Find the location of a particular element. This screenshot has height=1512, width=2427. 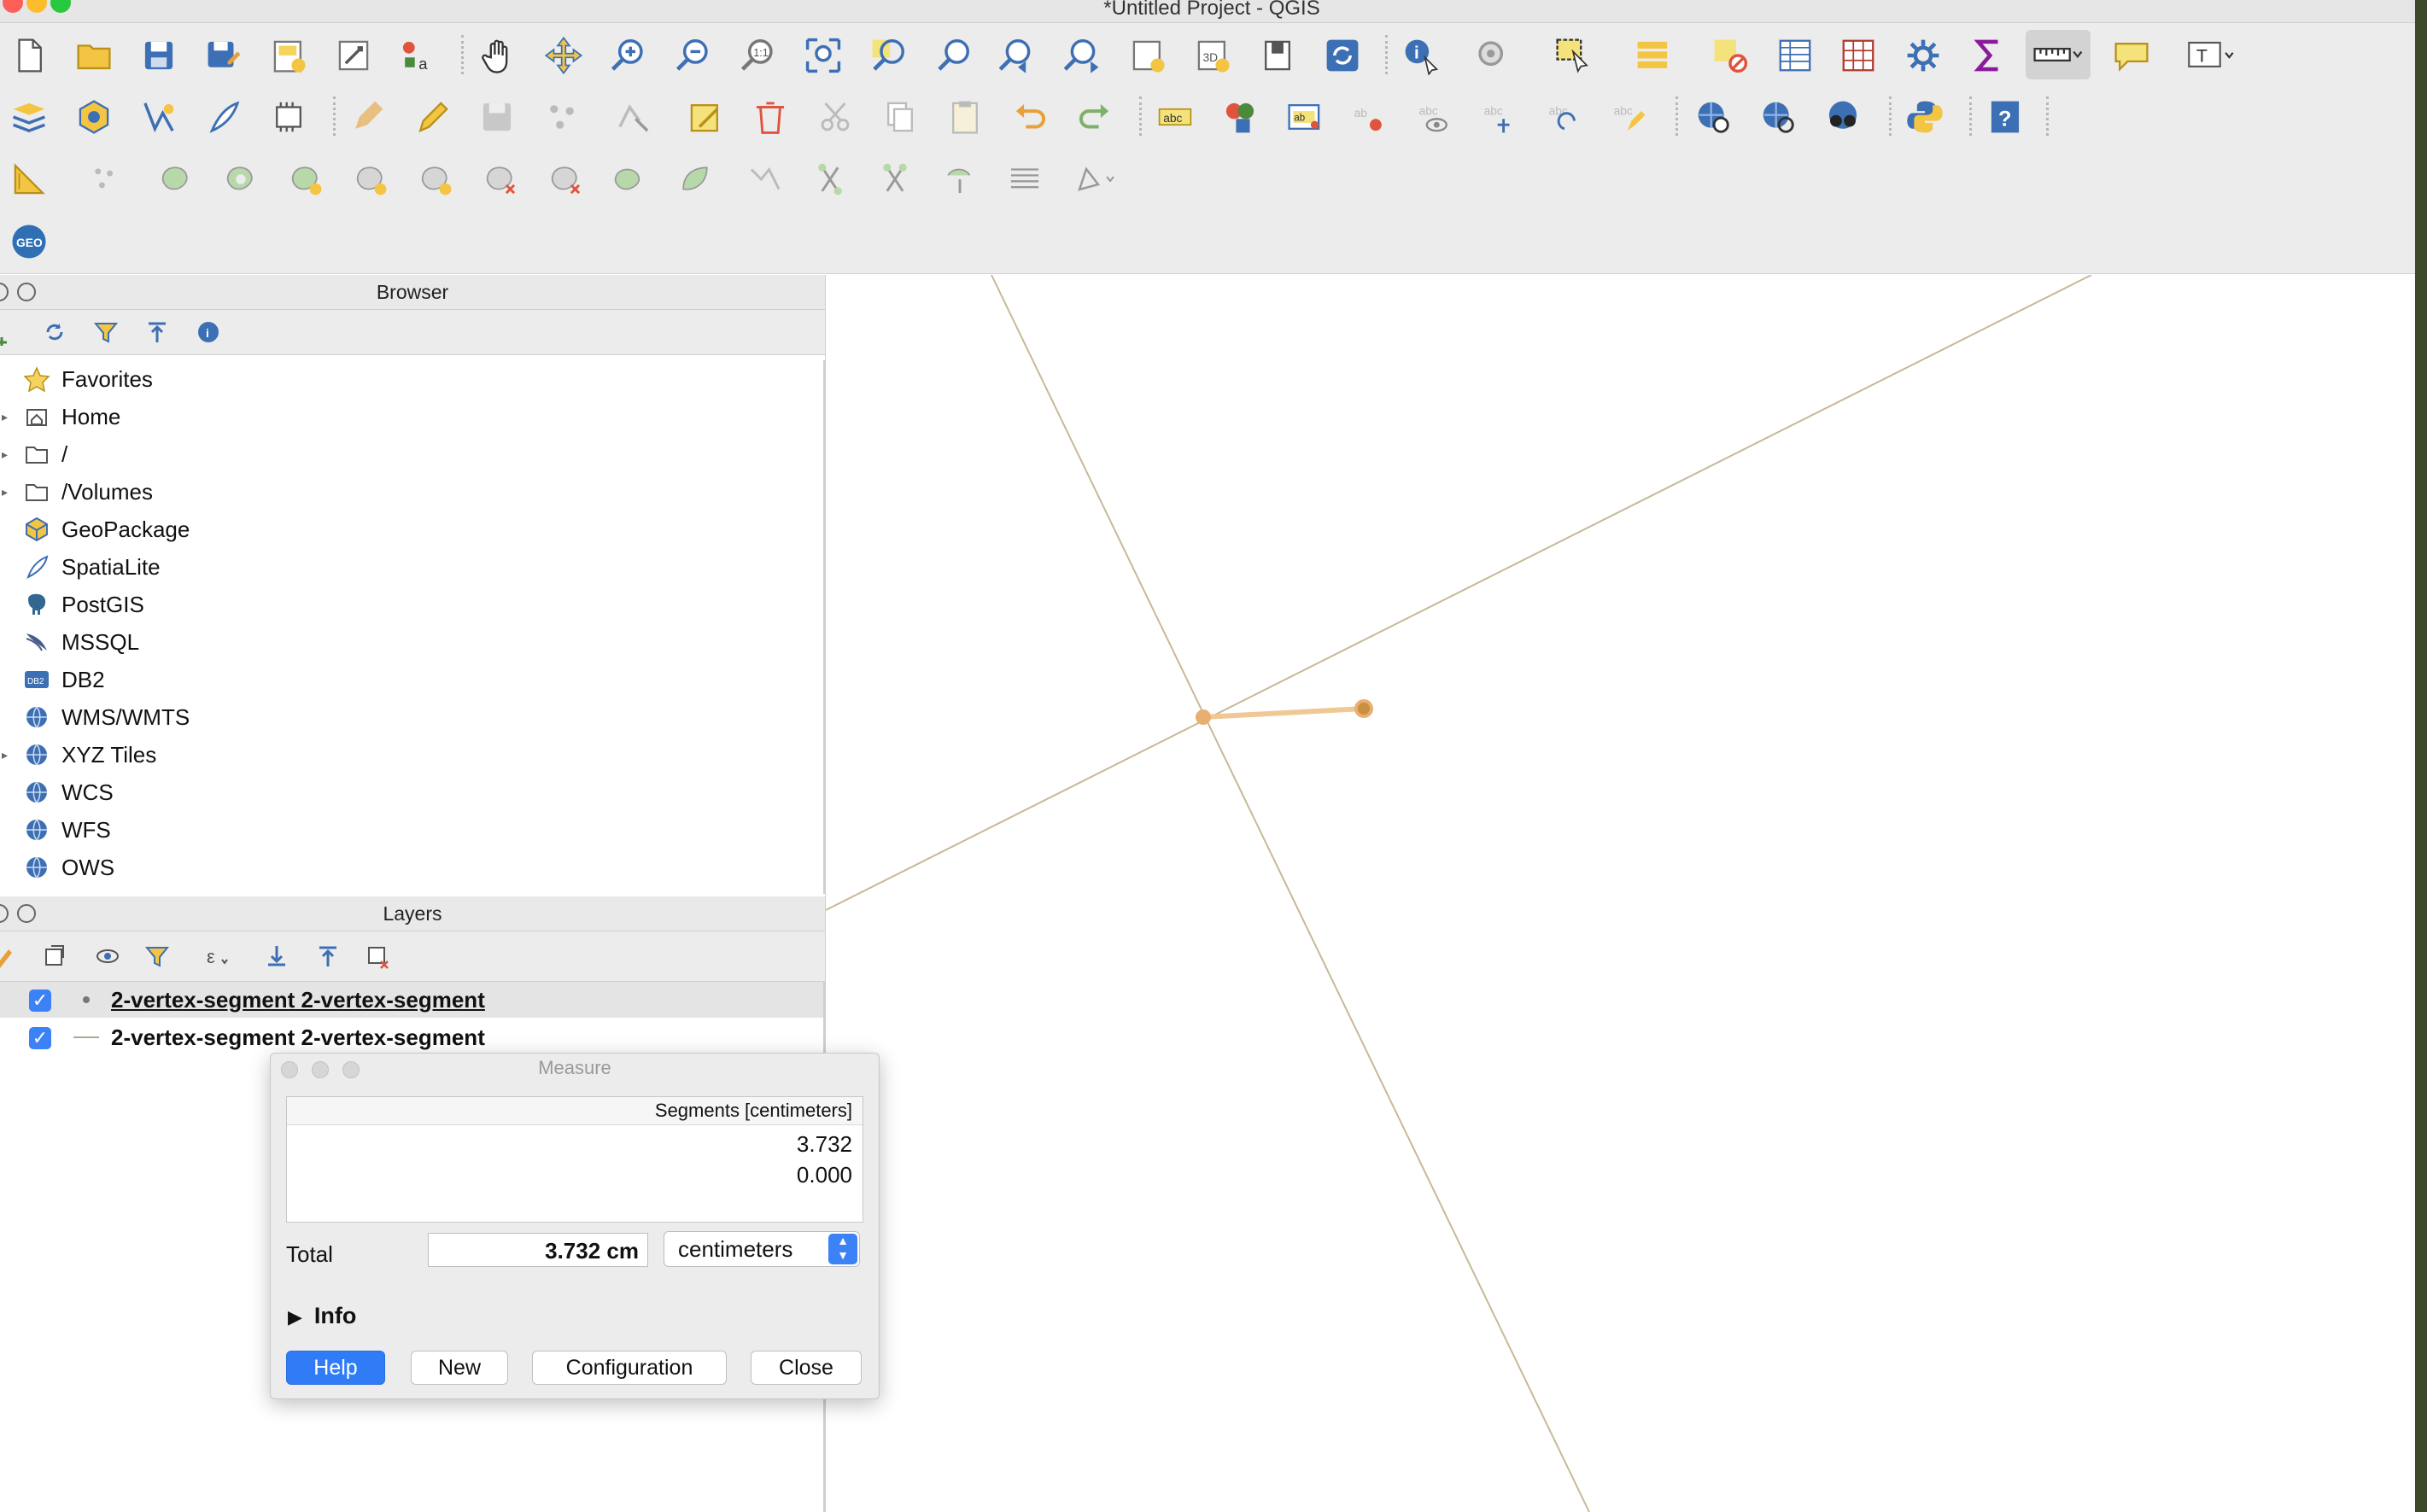

new-shapefile-icon is located at coordinates (159, 117).